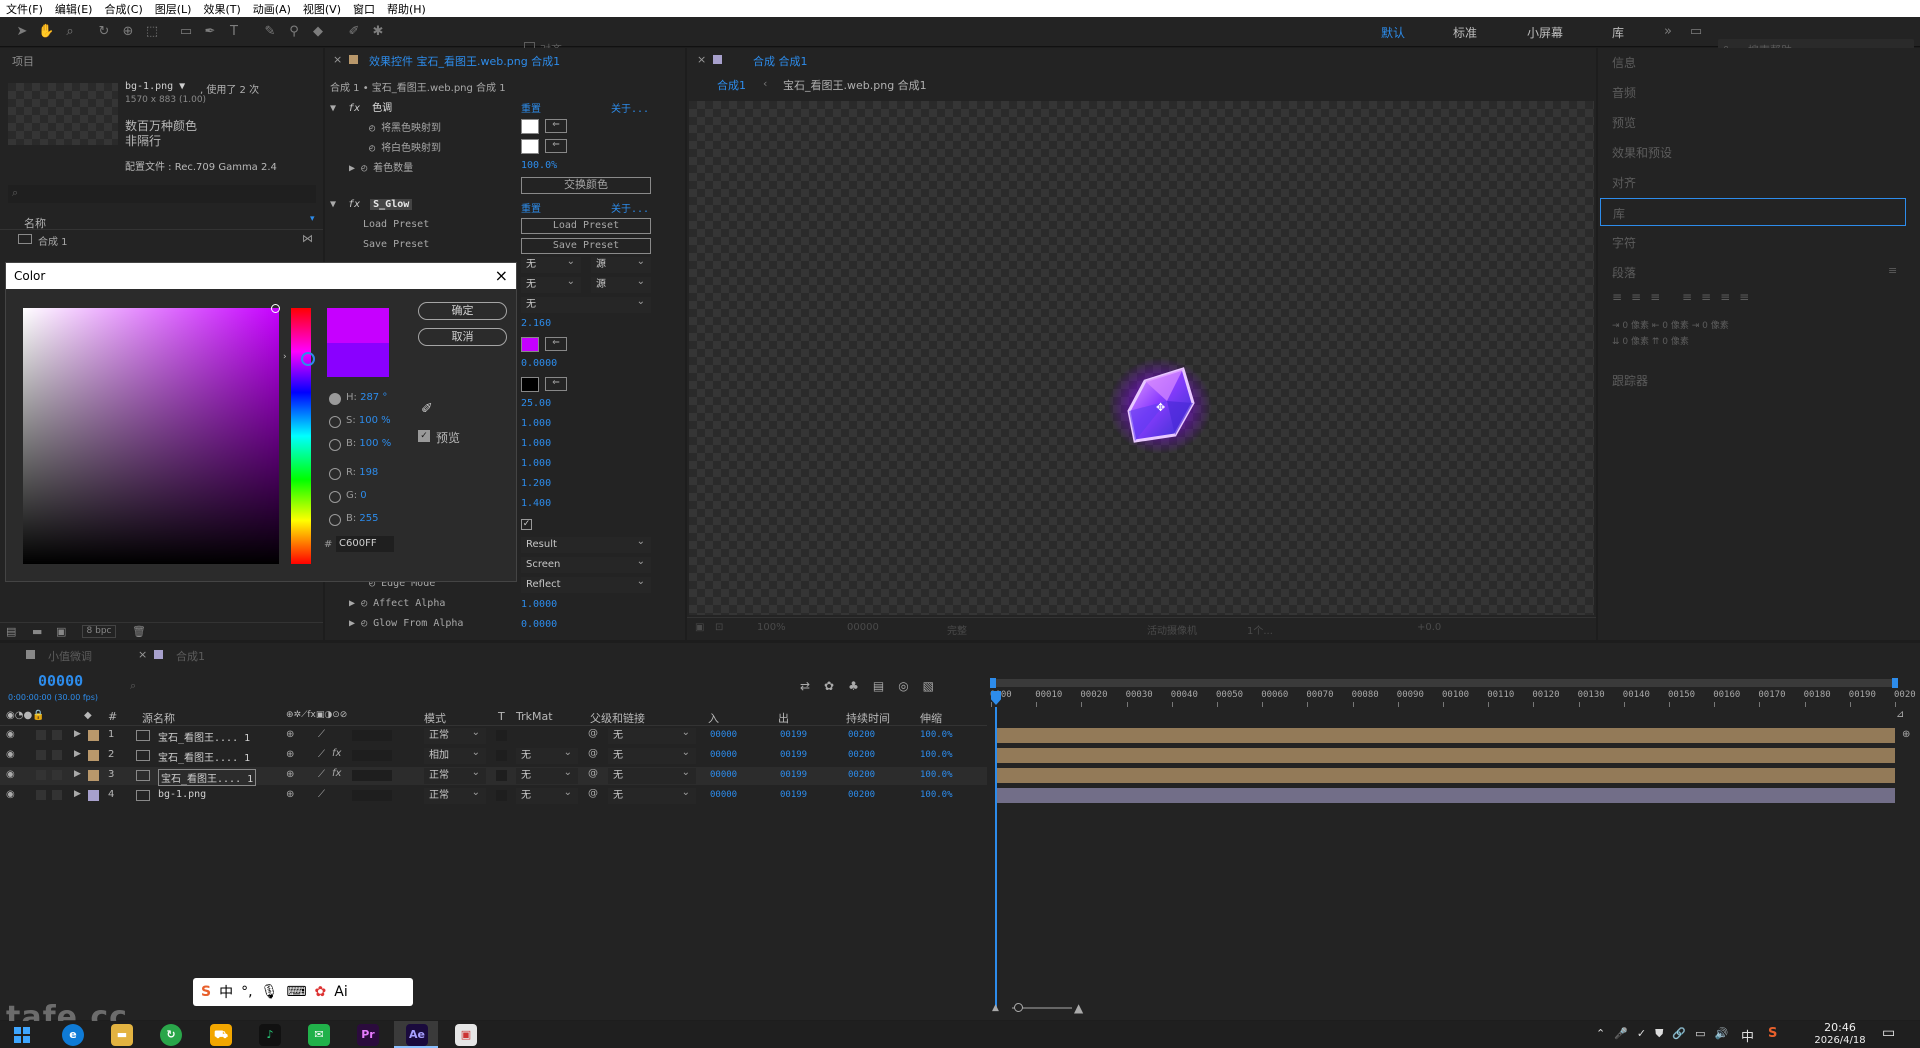 Image resolution: width=1920 pixels, height=1048 pixels. Describe the element at coordinates (285, 357) in the screenshot. I see `hue-slider-left-arrow-icon: ›` at that location.